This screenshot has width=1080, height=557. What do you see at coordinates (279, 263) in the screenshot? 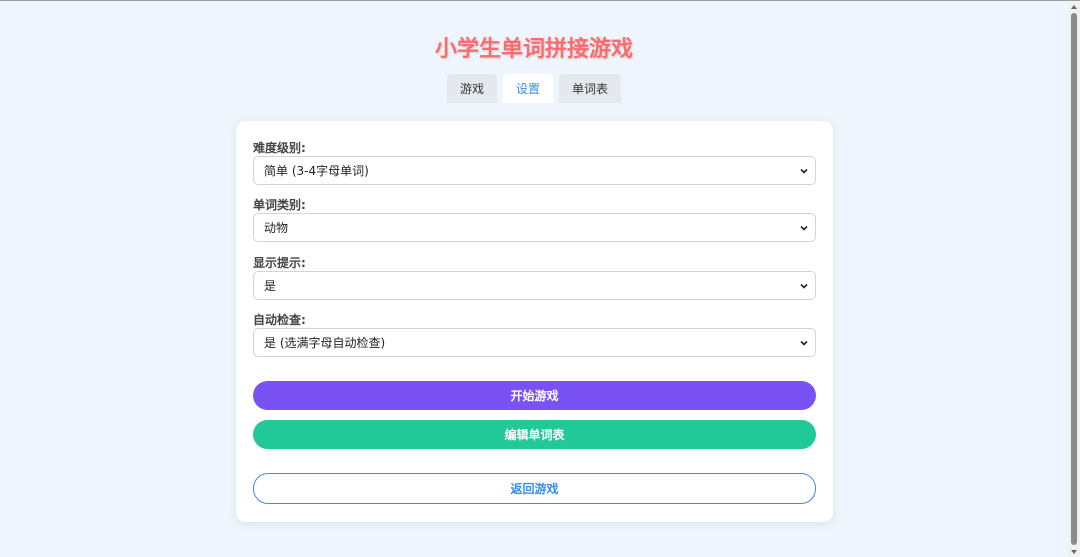
I see `hints-label: 显示提示:` at bounding box center [279, 263].